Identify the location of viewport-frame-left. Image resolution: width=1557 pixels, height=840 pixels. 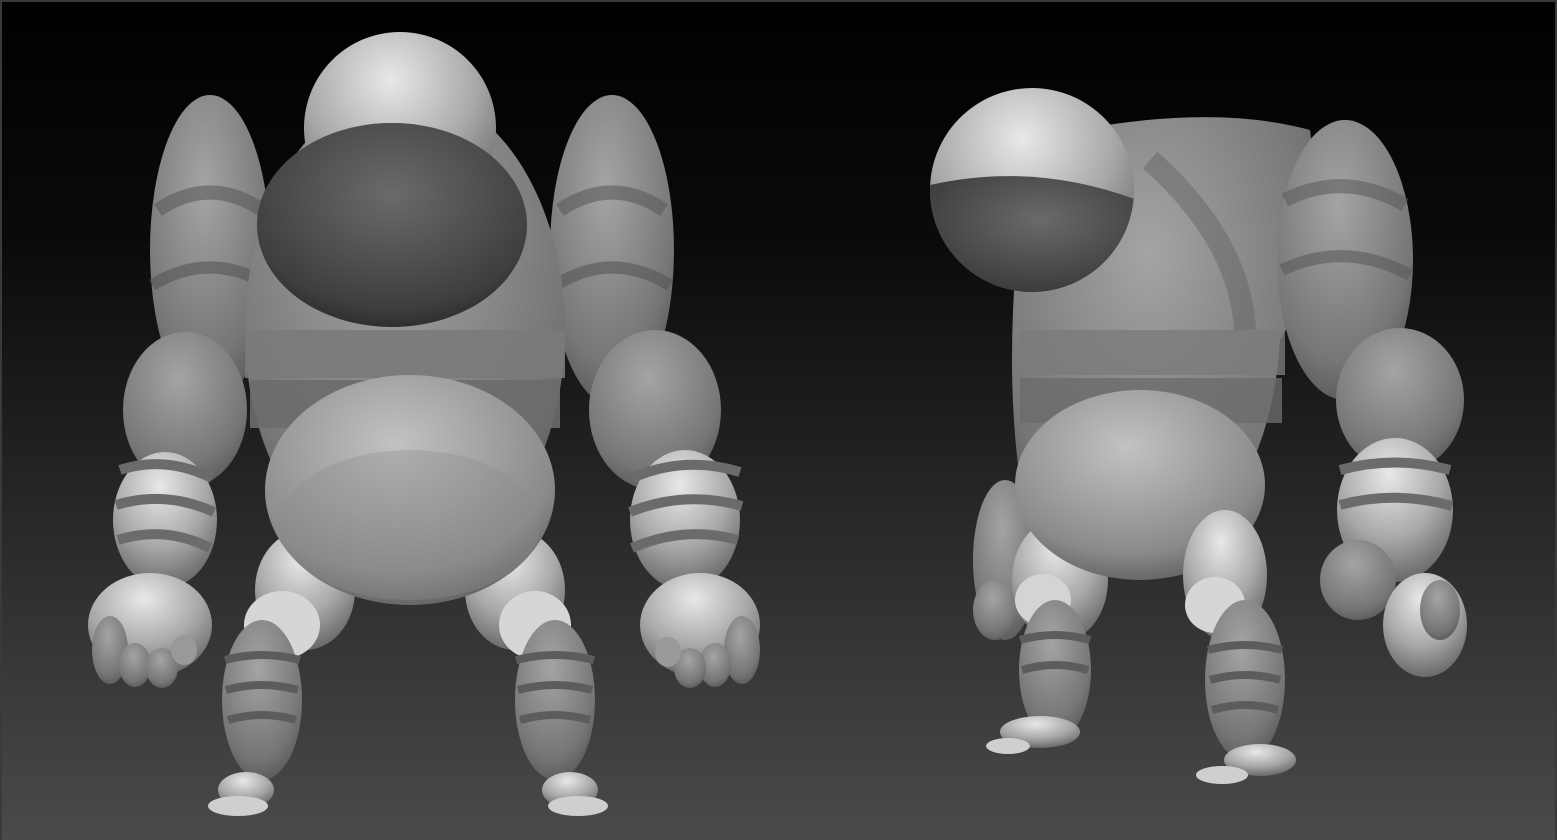
(1, 420).